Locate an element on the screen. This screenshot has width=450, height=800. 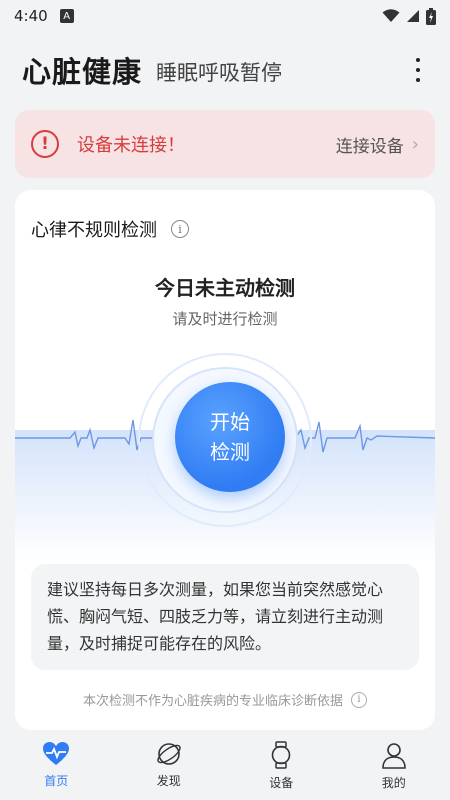
bottom-nav: 首页 发现 设备 我的 is located at coordinates (225, 767).